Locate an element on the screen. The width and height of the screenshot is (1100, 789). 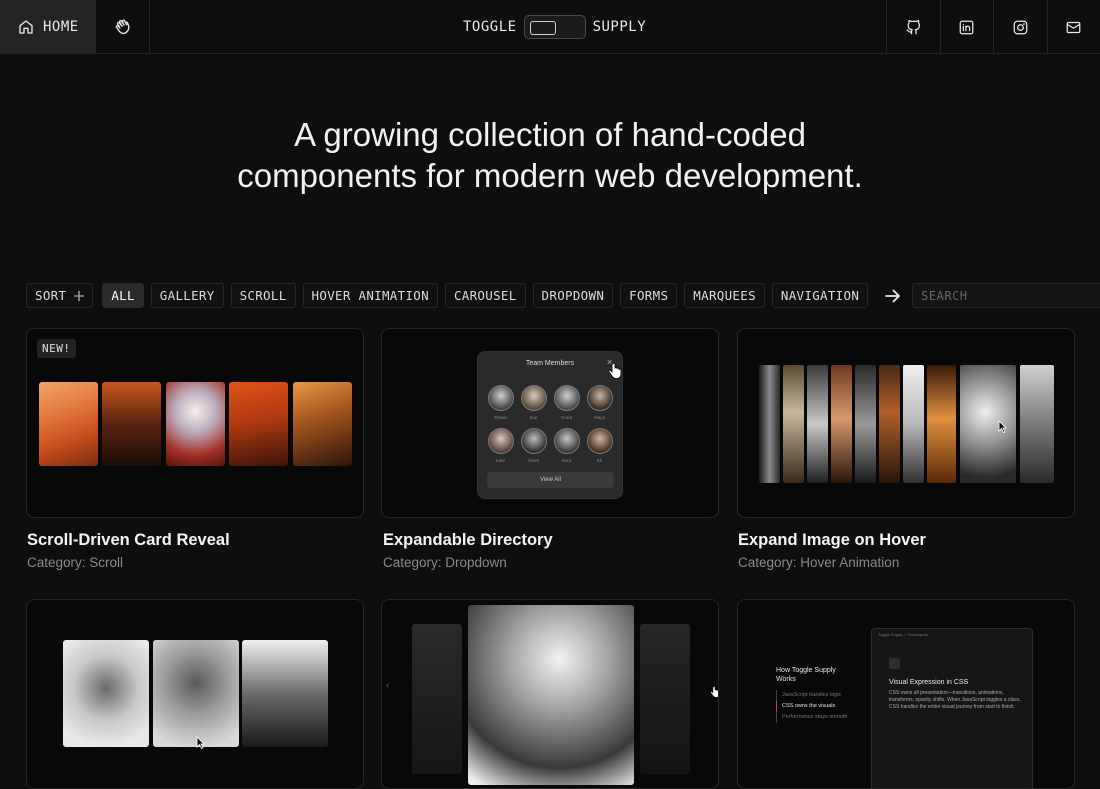
scroll-filters-button is located at coordinates (893, 296).